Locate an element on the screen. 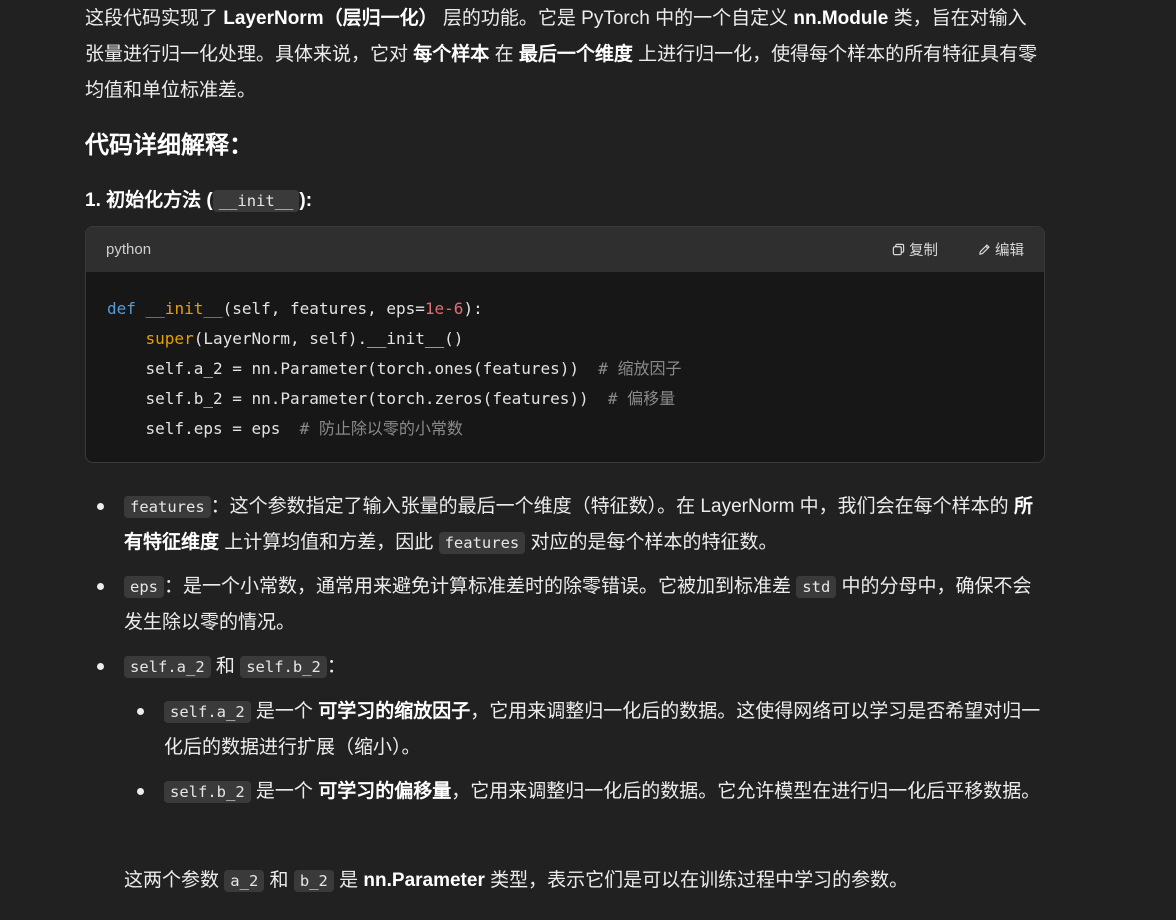  intro-text: 在 is located at coordinates (504, 54).